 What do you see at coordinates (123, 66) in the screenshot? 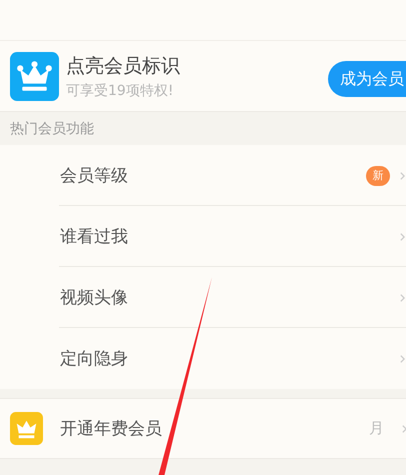
I see `card-title: 点亮会员标识` at bounding box center [123, 66].